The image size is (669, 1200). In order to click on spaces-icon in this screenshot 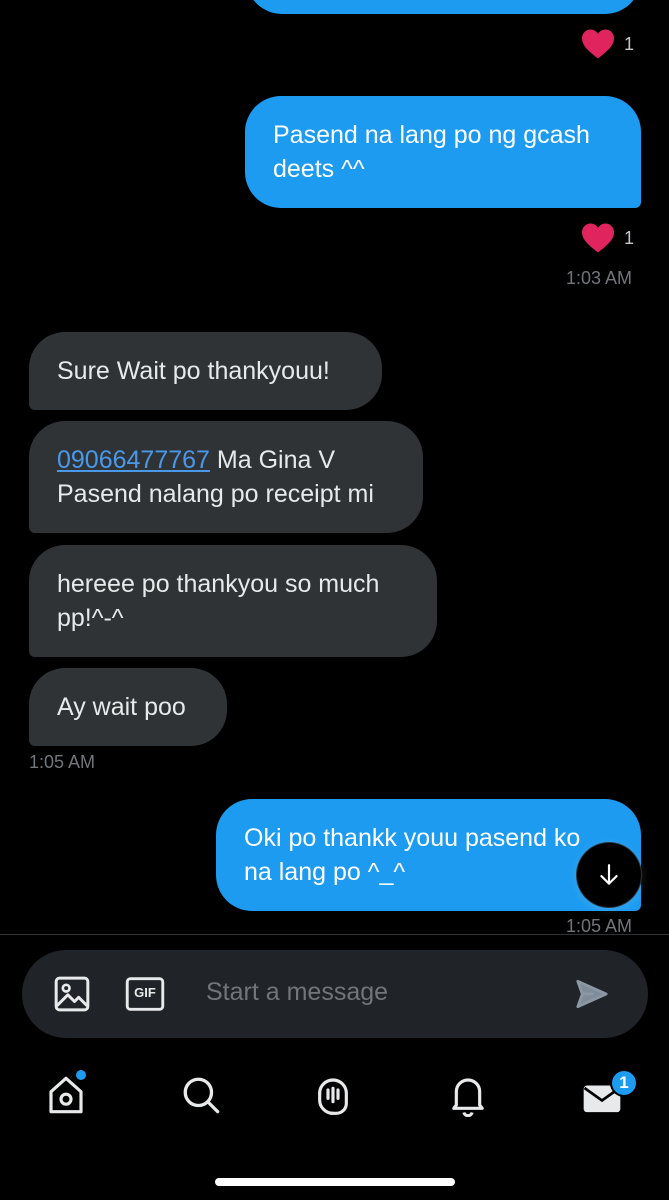, I will do `click(333, 1096)`.